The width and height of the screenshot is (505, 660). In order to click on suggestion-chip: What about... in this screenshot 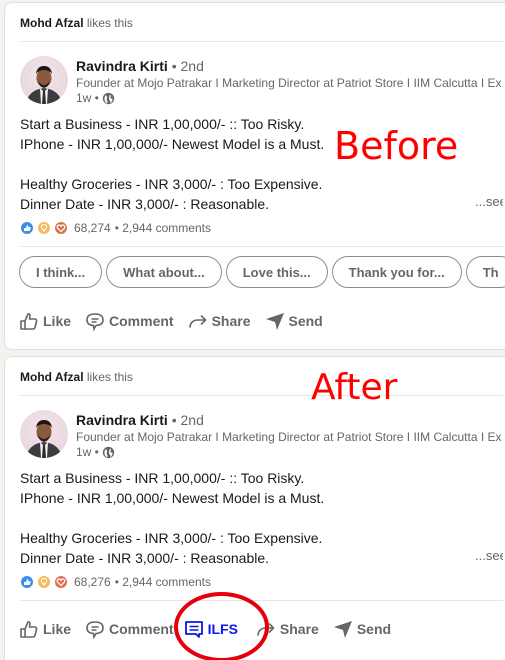, I will do `click(164, 272)`.